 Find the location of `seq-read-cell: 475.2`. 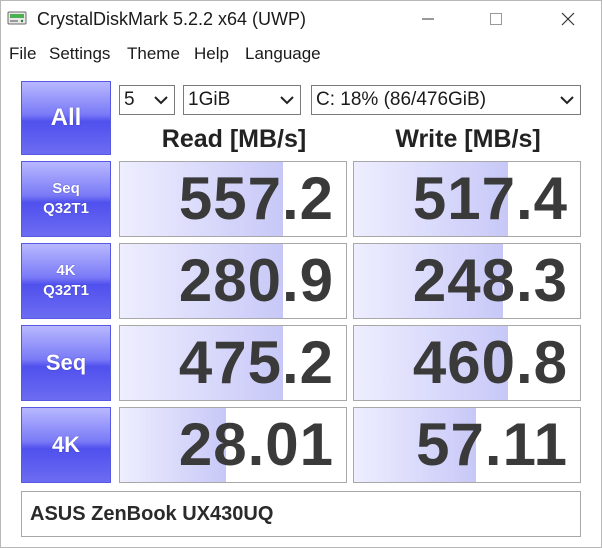

seq-read-cell: 475.2 is located at coordinates (233, 363).